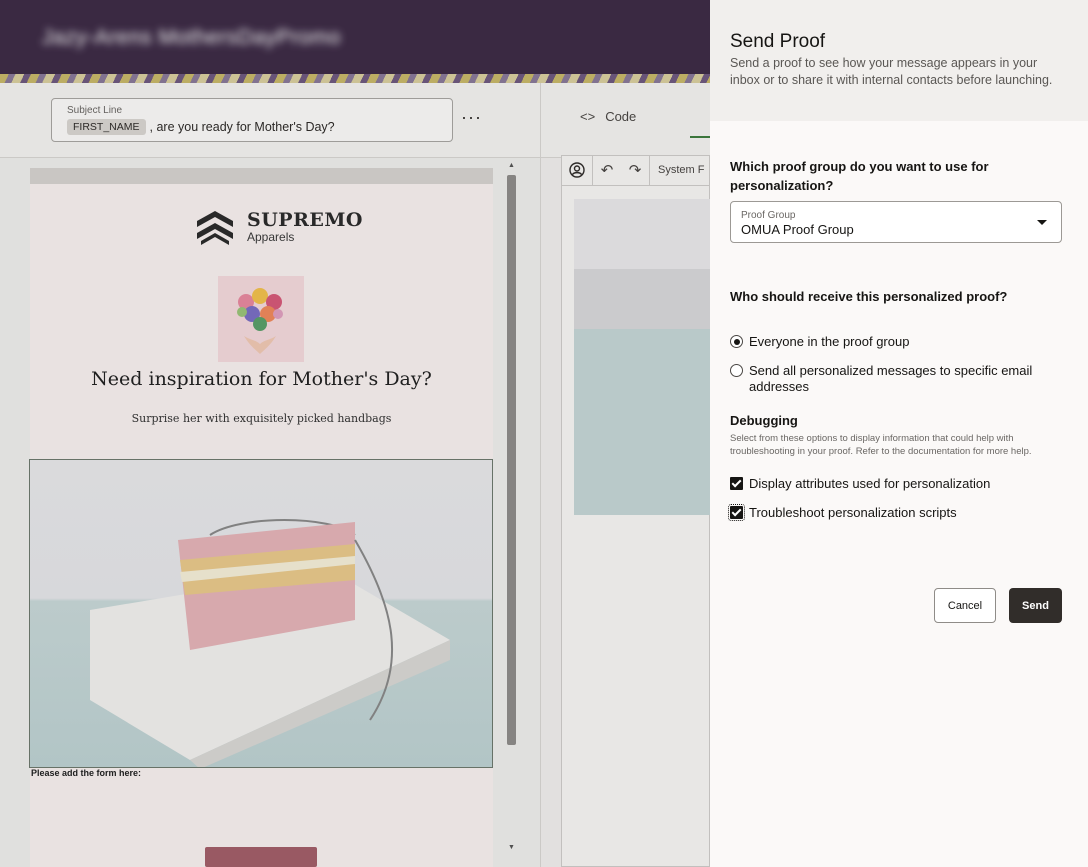 Image resolution: width=1088 pixels, height=867 pixels. I want to click on proof-group-select: Proof Group OMUA Proof Group, so click(896, 222).